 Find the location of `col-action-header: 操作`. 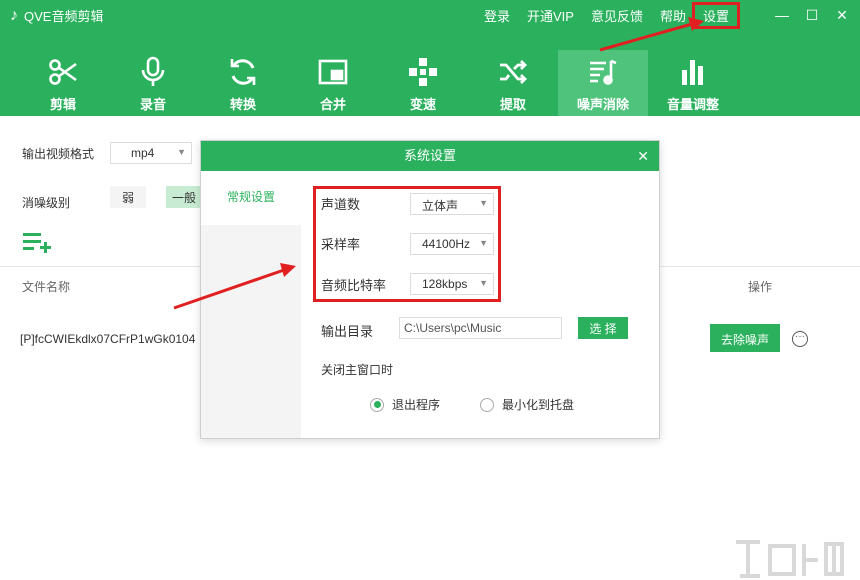

col-action-header: 操作 is located at coordinates (760, 287).